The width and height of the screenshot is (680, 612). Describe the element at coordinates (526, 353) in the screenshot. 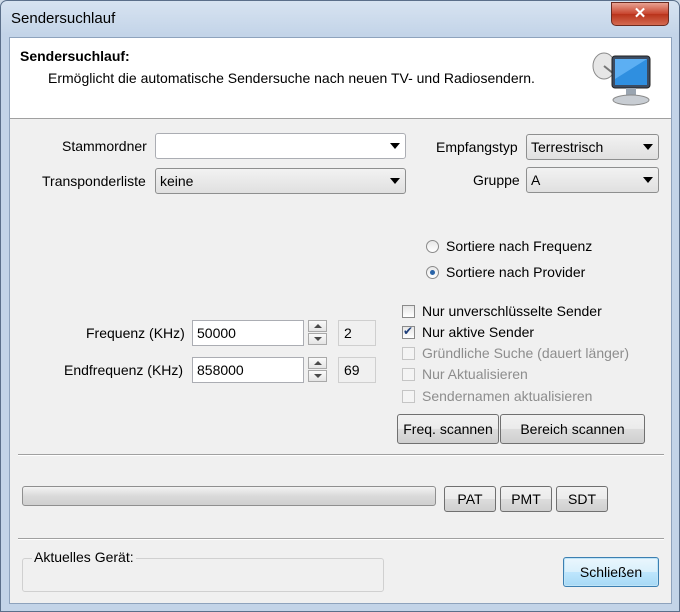

I see `option-label: Gründliche Suche (dauert länger)` at that location.